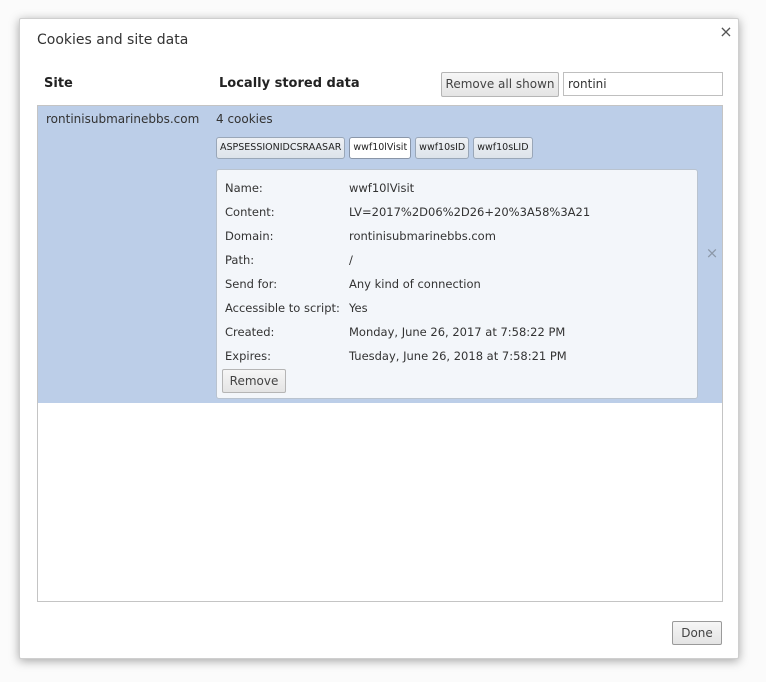  What do you see at coordinates (244, 188) in the screenshot?
I see `detail-label-name: Name:` at bounding box center [244, 188].